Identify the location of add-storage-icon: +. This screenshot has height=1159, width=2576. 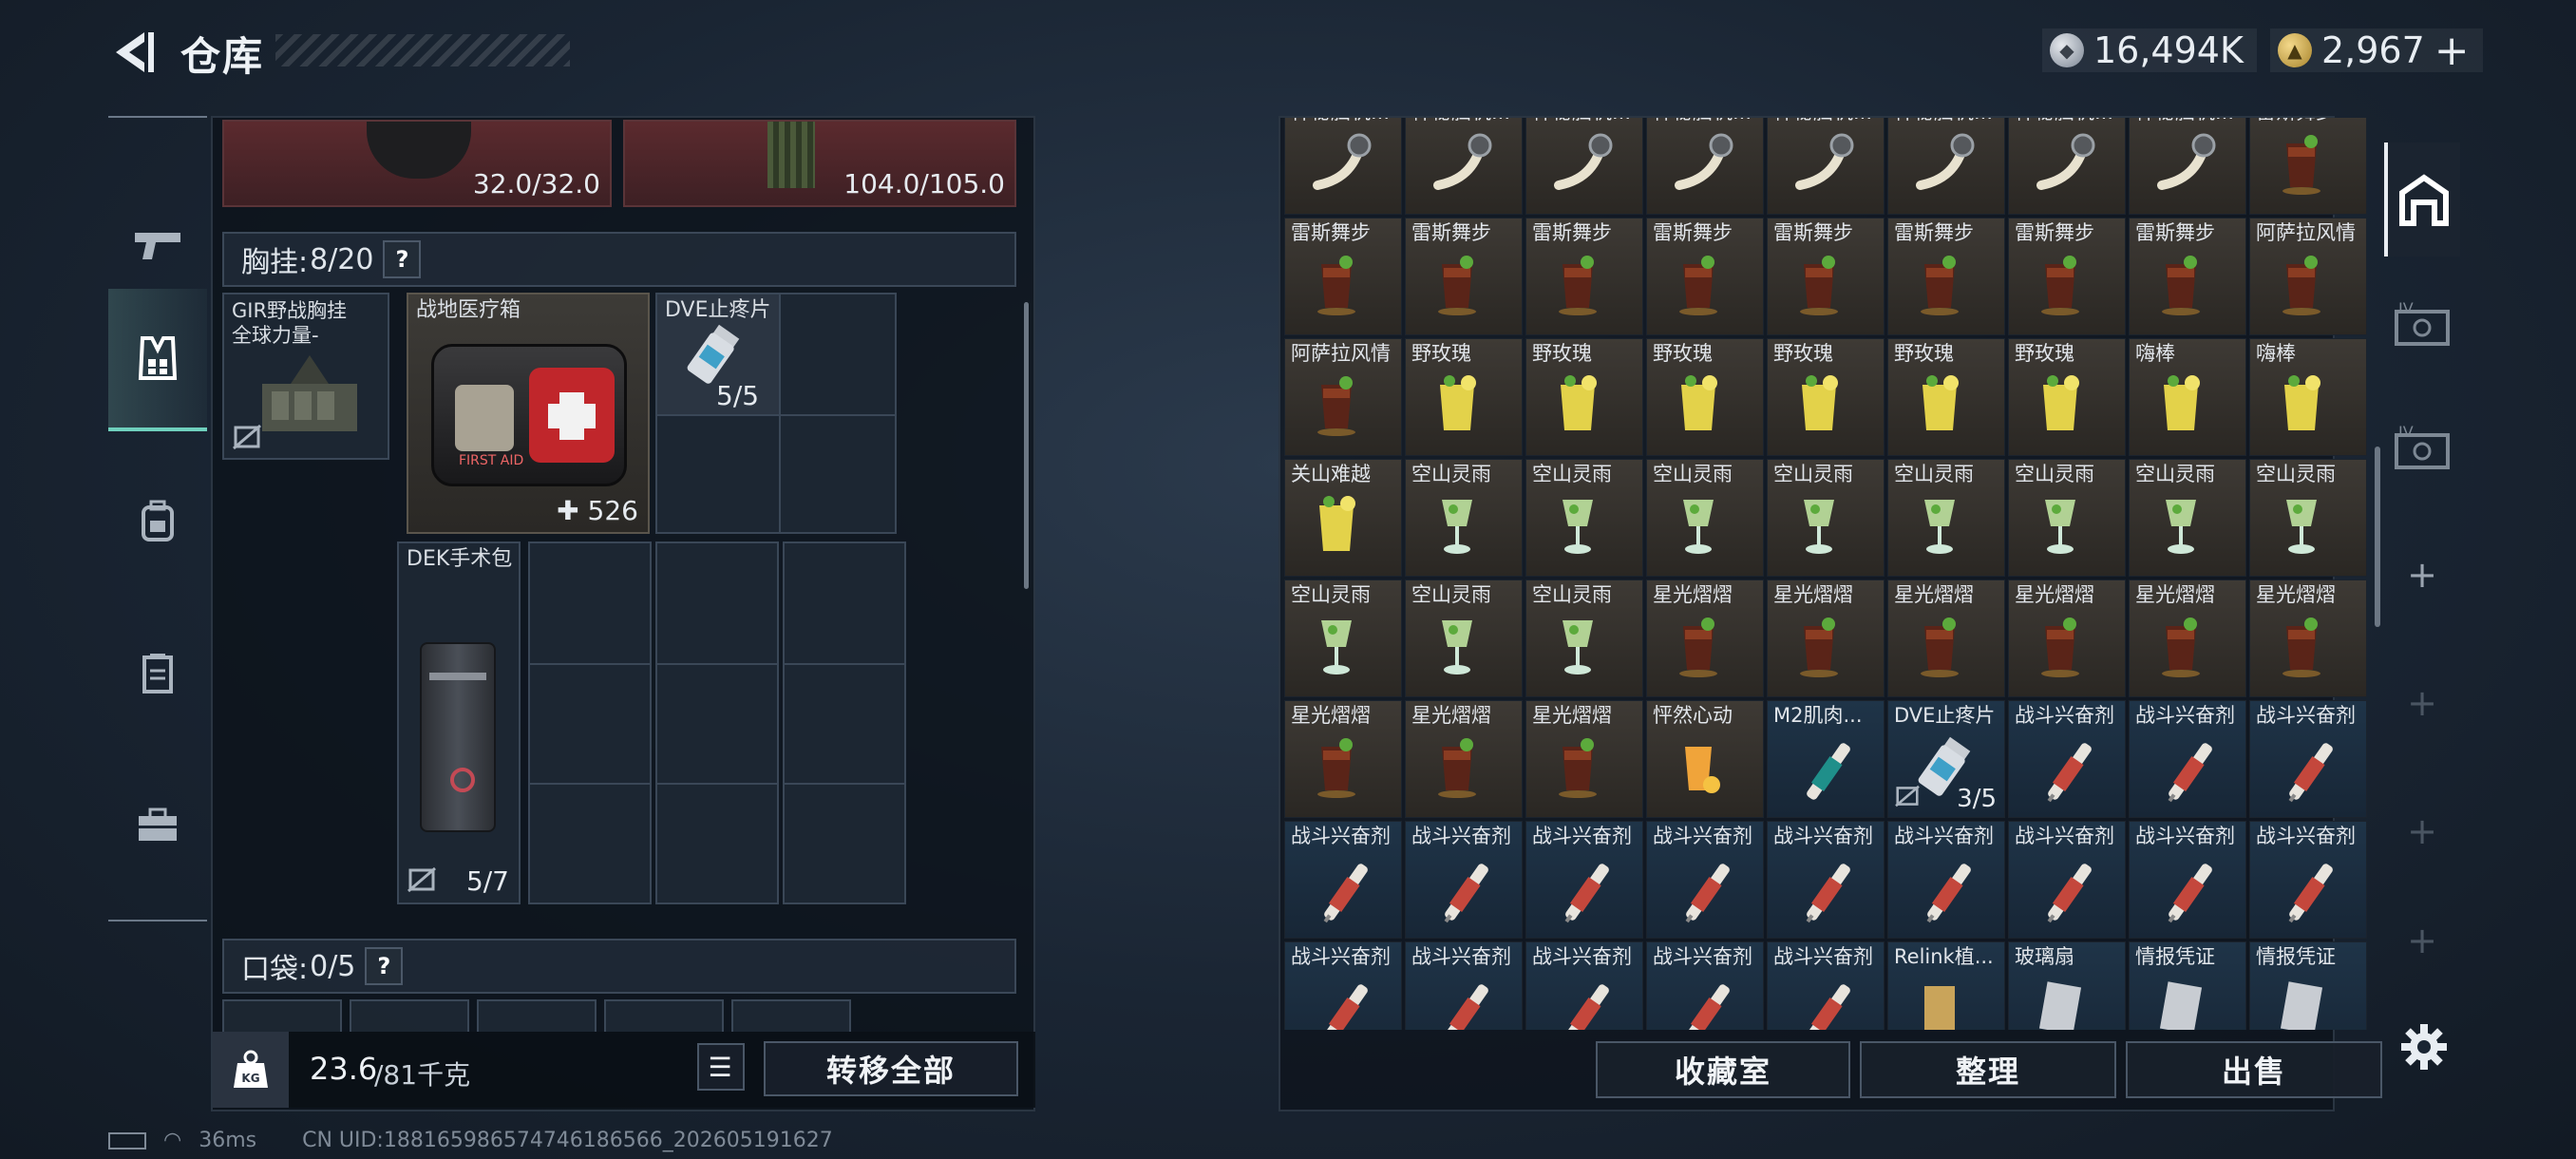
(2422, 575).